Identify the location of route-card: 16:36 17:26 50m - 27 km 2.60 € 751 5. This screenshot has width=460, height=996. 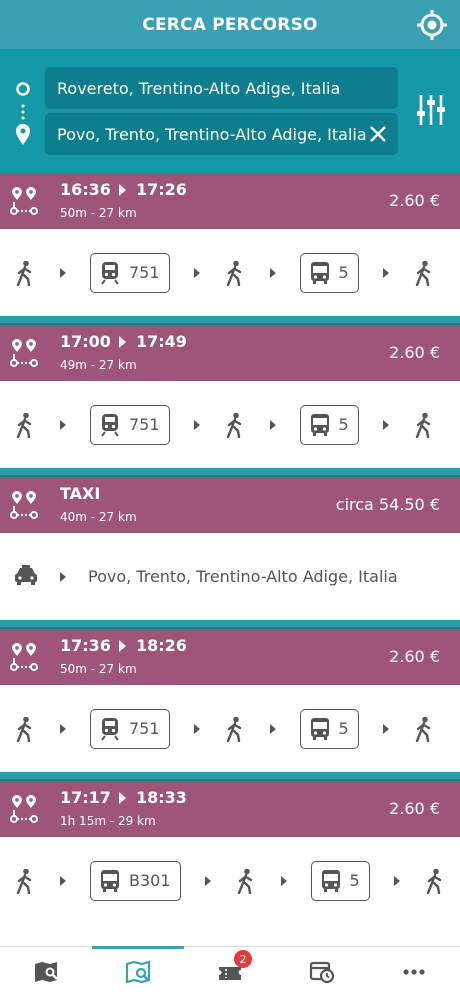
(230, 244).